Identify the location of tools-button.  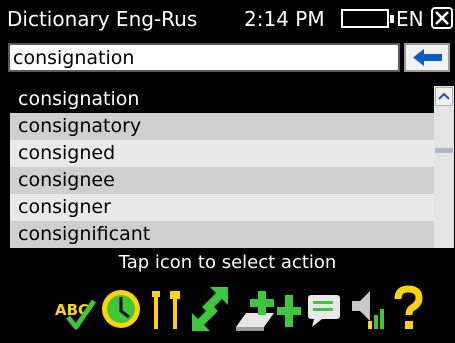
(166, 309).